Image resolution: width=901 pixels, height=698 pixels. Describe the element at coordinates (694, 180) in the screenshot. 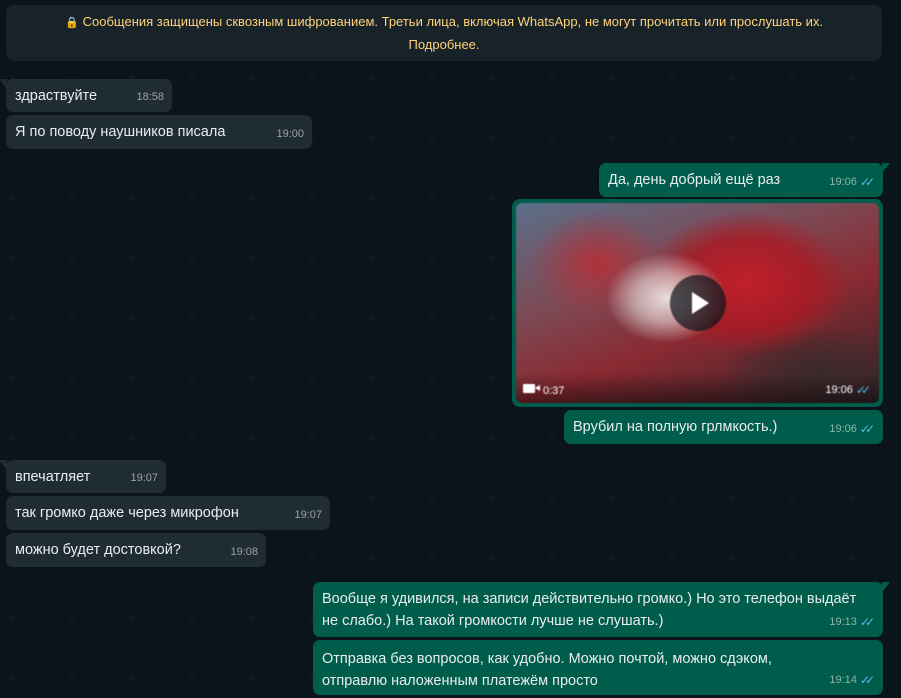

I see `message-text: Да, день добрый ещё раз` at that location.